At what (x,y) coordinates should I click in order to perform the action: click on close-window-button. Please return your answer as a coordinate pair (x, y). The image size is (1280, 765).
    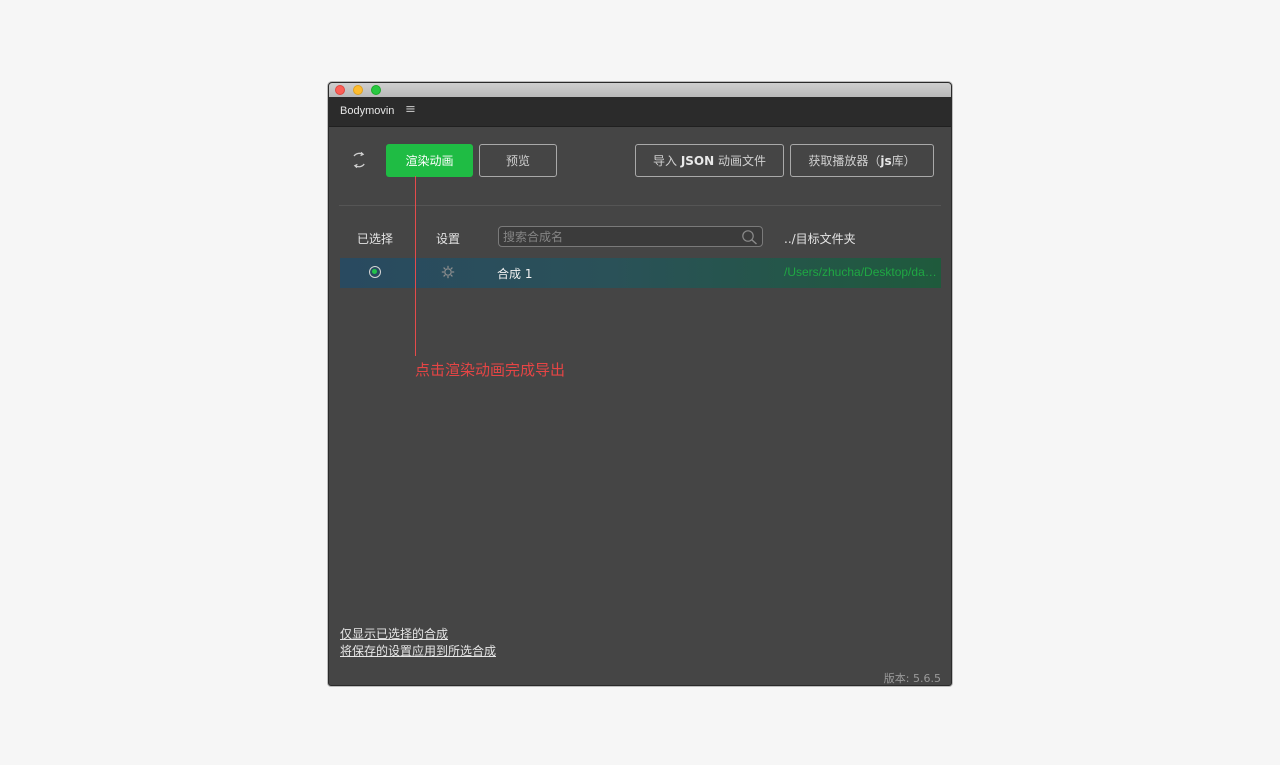
    Looking at the image, I should click on (340, 90).